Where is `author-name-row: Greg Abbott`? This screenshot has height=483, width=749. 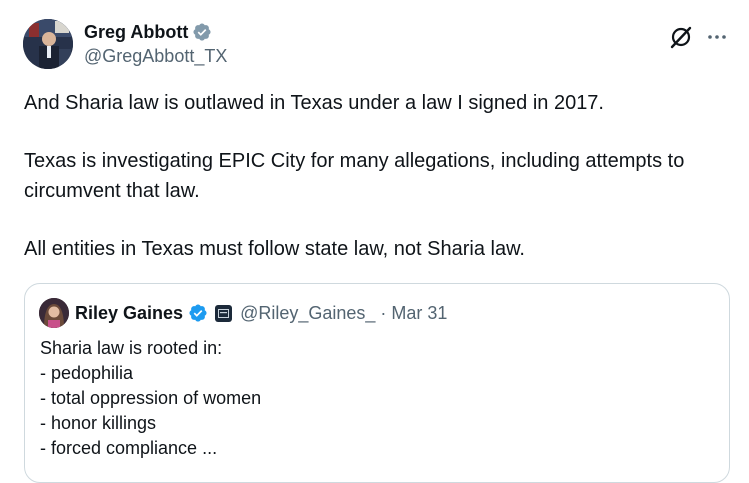
author-name-row: Greg Abbott is located at coordinates (148, 32).